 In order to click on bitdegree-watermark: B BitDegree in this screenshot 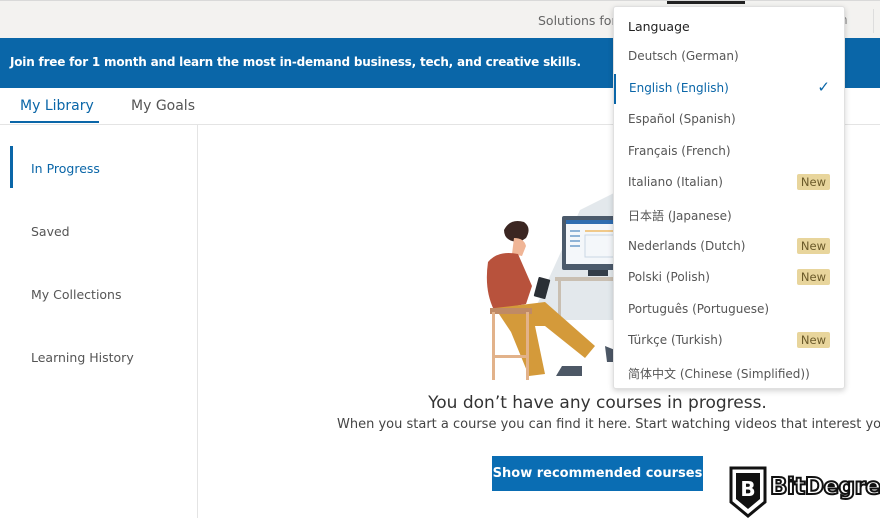, I will do `click(804, 492)`.